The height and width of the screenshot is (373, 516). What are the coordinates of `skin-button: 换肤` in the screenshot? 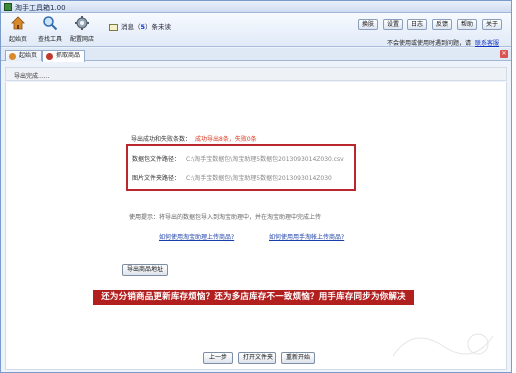 It's located at (368, 24).